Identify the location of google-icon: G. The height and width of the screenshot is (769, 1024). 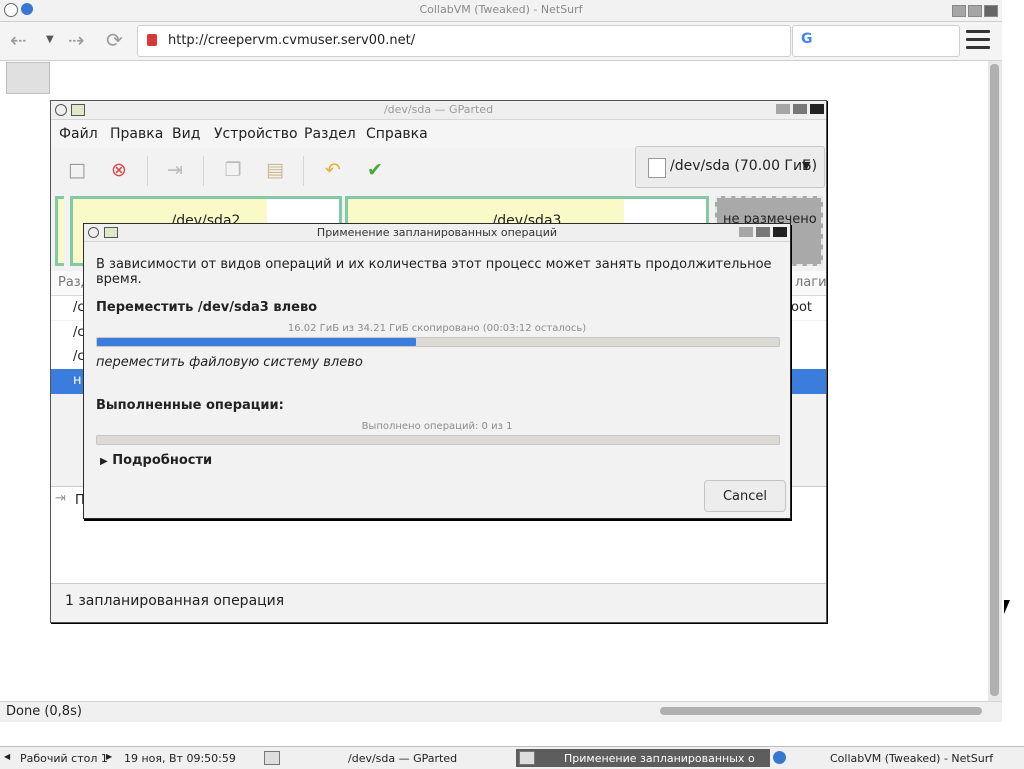
(807, 39).